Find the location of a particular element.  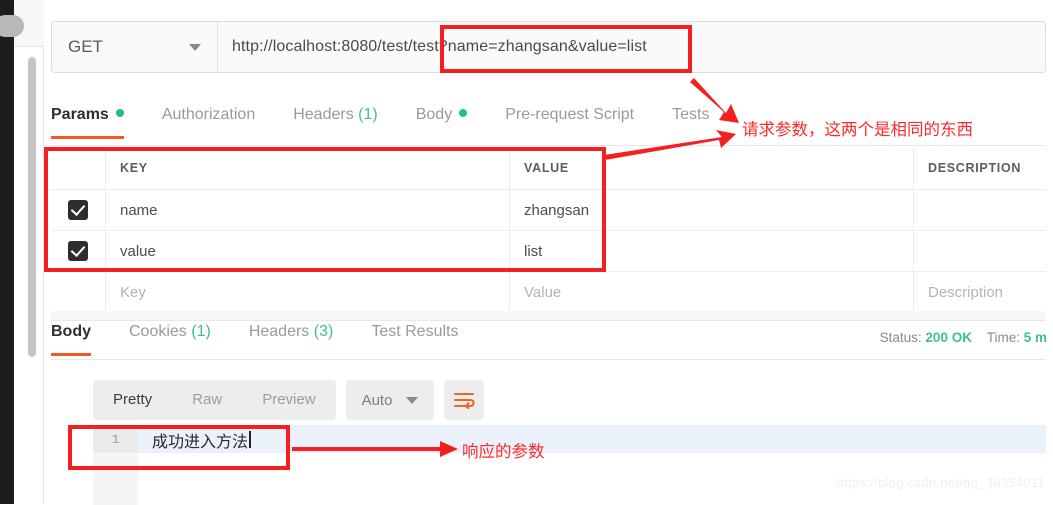

word-wrap-icon is located at coordinates (464, 401).